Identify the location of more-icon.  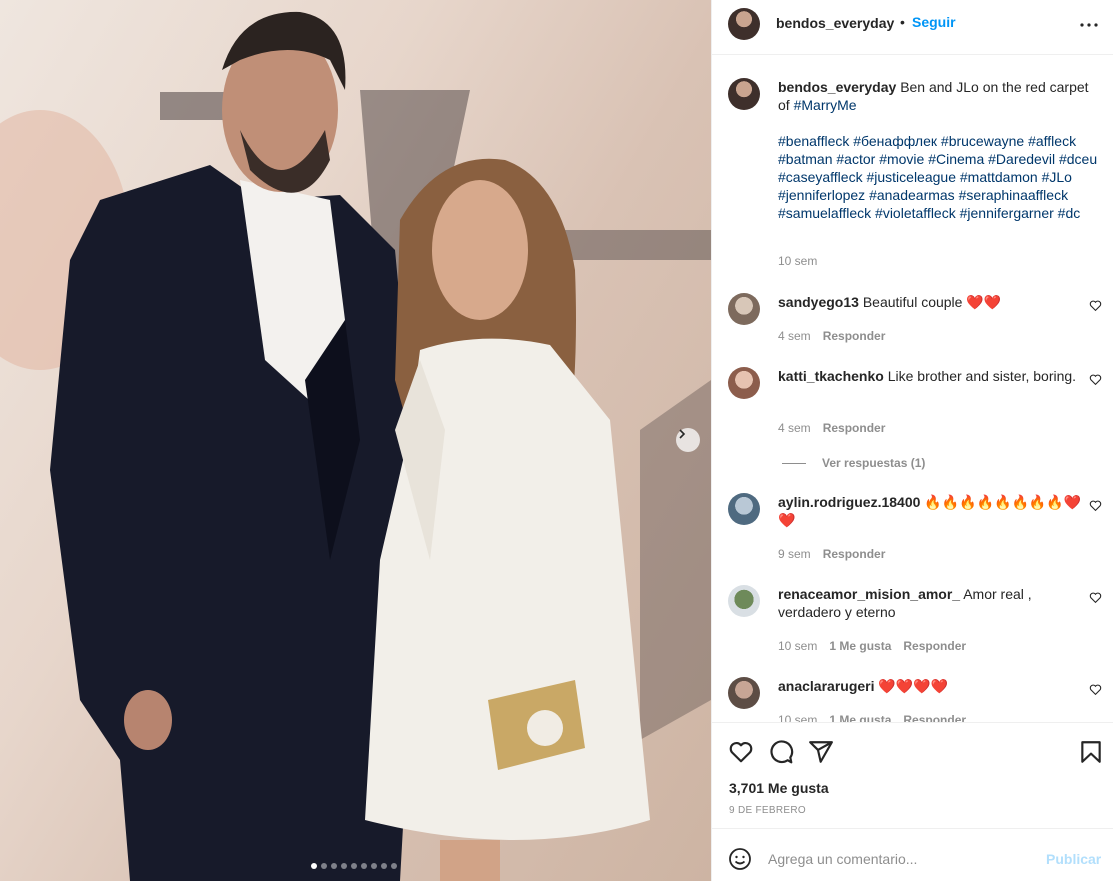
(1089, 25).